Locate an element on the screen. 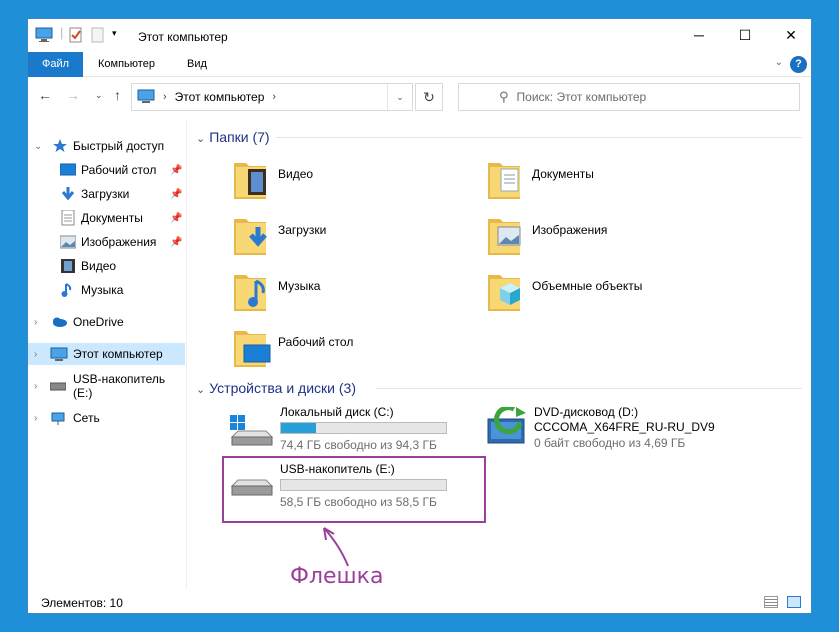 This screenshot has height=632, width=839. expand-ribbon-icon: ⌄ is located at coordinates (779, 62).